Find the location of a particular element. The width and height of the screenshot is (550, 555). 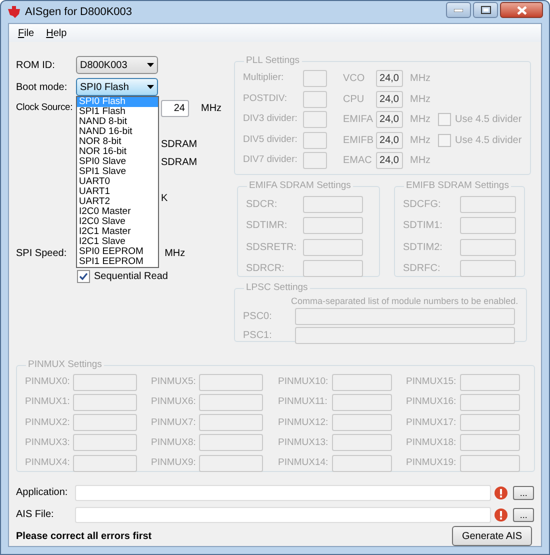

field-label: EMIFB is located at coordinates (359, 141).